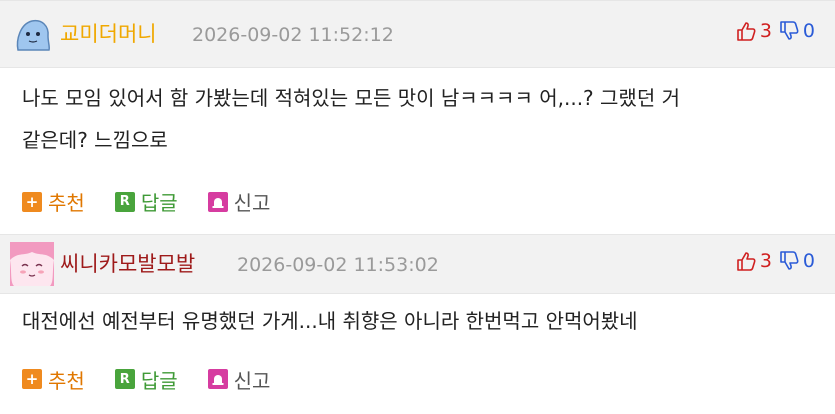 The height and width of the screenshot is (414, 835). What do you see at coordinates (95, 140) in the screenshot?
I see `comment-text-line: 같은데? 느낌으로` at bounding box center [95, 140].